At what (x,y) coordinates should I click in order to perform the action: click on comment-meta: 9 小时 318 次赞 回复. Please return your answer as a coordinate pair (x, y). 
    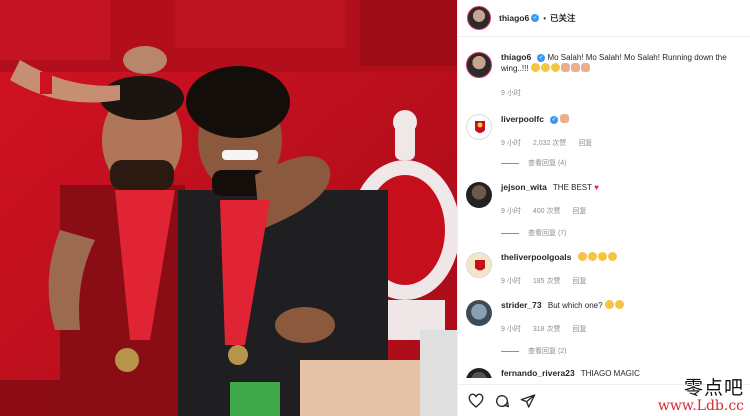
    Looking at the image, I should click on (543, 329).